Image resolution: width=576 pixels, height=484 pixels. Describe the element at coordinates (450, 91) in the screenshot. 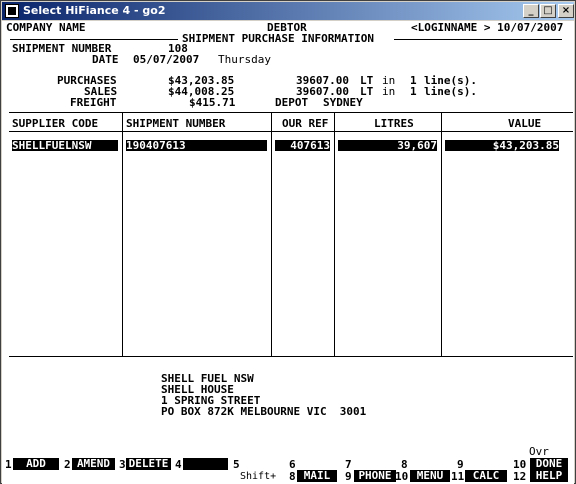

I see `sales-lines-label: line(s).` at that location.